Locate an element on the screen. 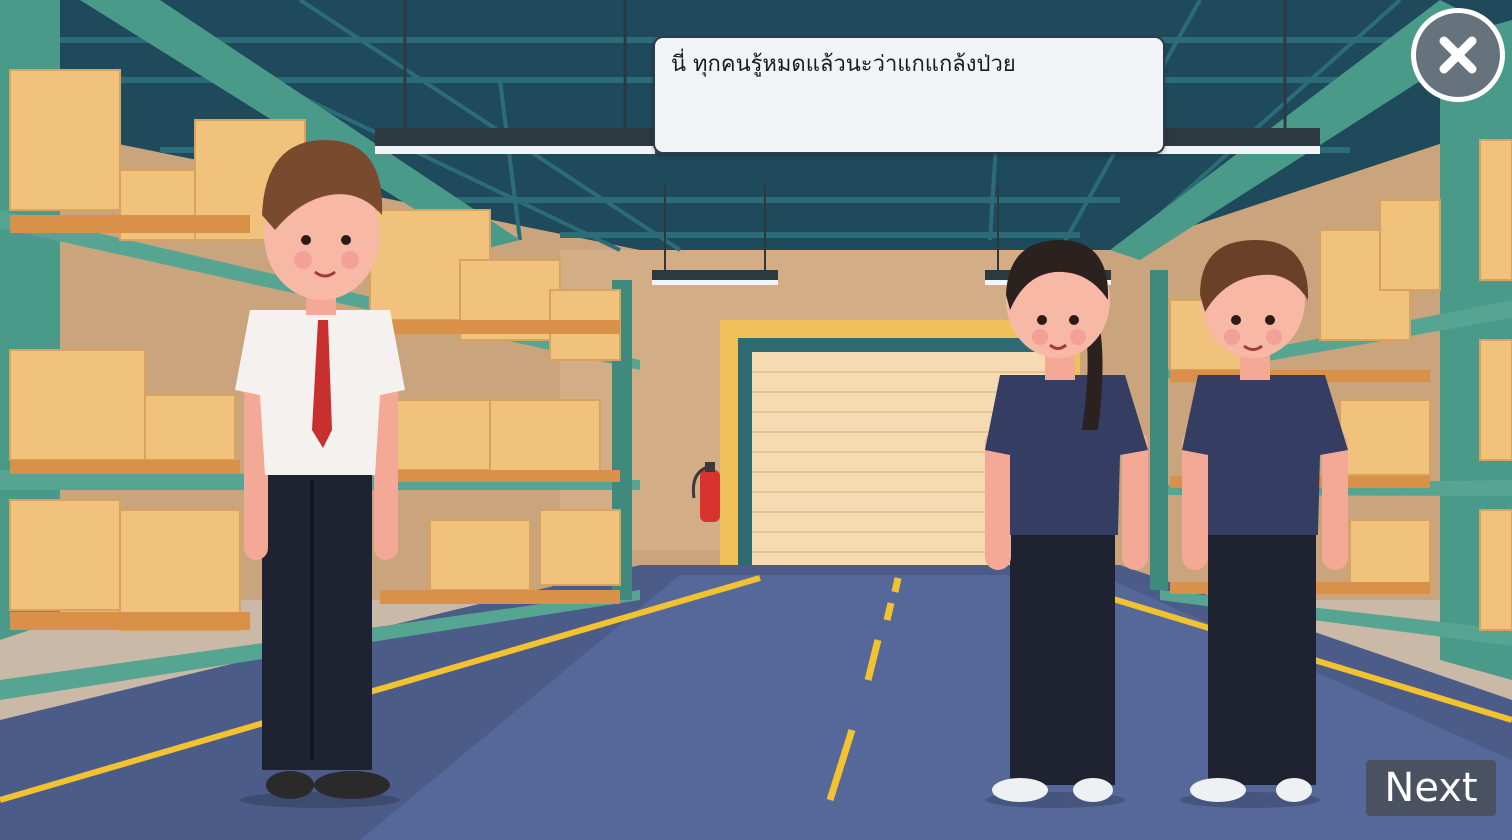  next-button: Next is located at coordinates (1431, 788).